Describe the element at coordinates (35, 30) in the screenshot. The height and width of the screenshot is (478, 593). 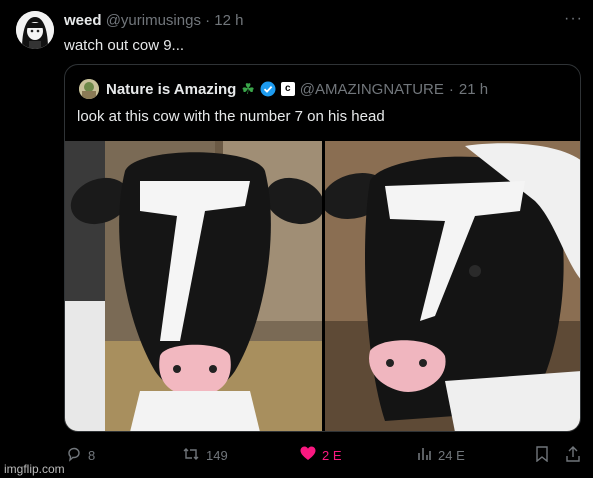
I see `author-avatar` at that location.